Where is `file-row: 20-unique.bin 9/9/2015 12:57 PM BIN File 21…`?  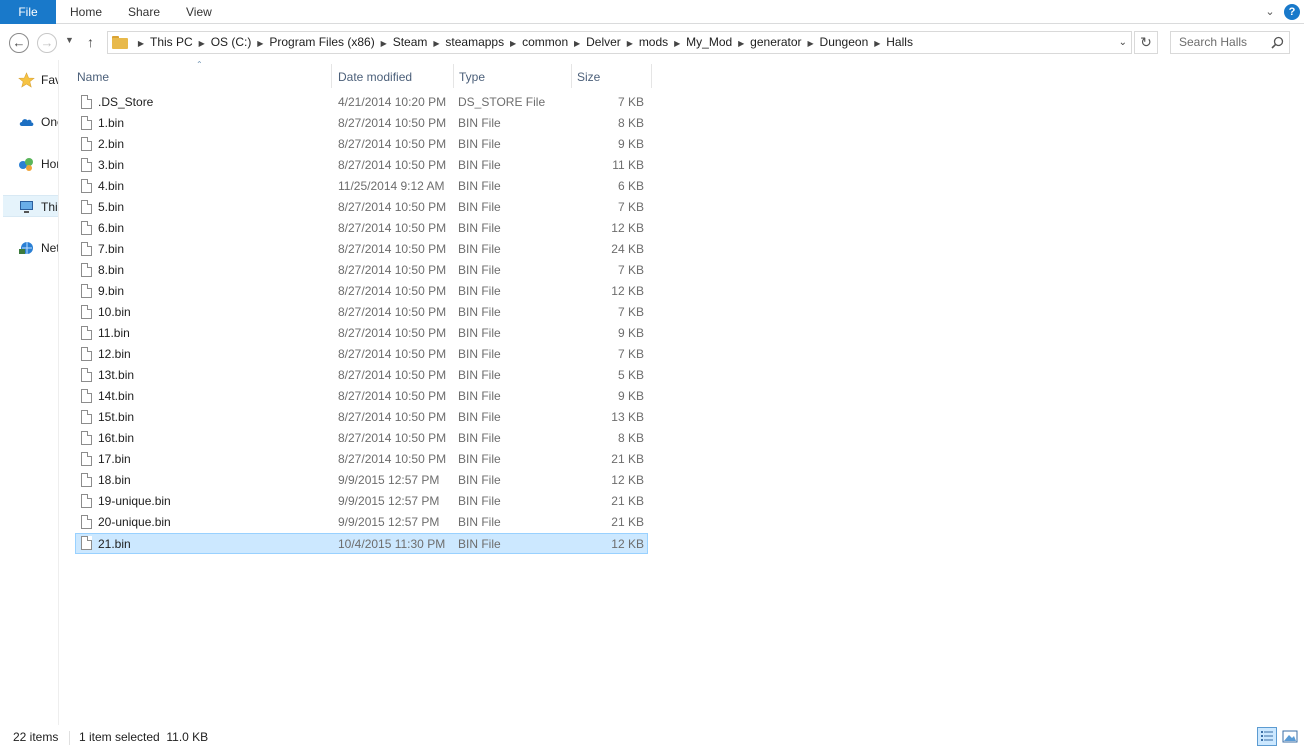 file-row: 20-unique.bin 9/9/2015 12:57 PM BIN File 21… is located at coordinates (361, 522).